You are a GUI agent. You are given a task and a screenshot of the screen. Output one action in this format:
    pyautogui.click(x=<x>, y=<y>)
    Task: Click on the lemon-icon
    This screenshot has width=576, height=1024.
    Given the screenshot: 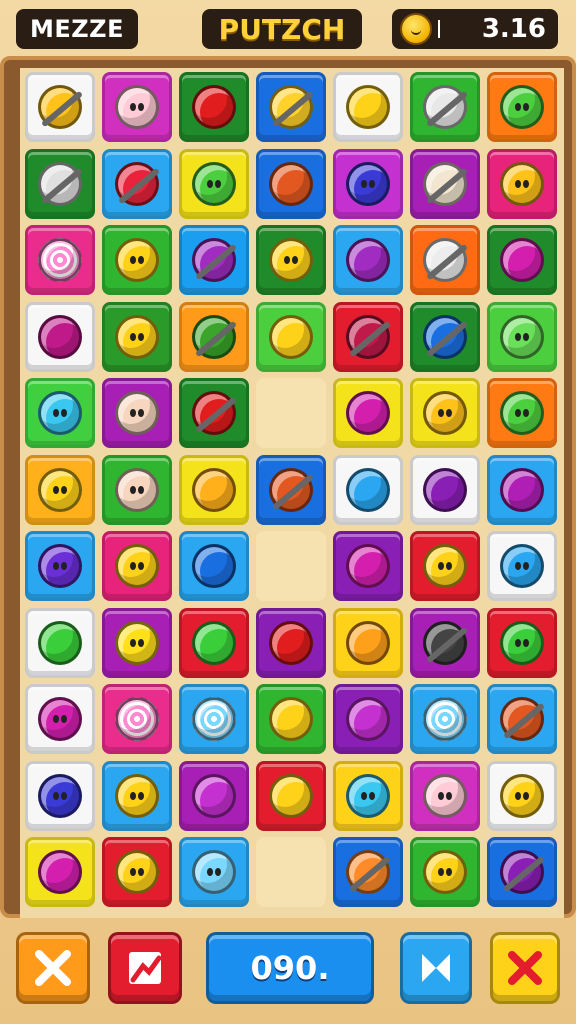 What is the action you would take?
    pyautogui.click(x=291, y=795)
    